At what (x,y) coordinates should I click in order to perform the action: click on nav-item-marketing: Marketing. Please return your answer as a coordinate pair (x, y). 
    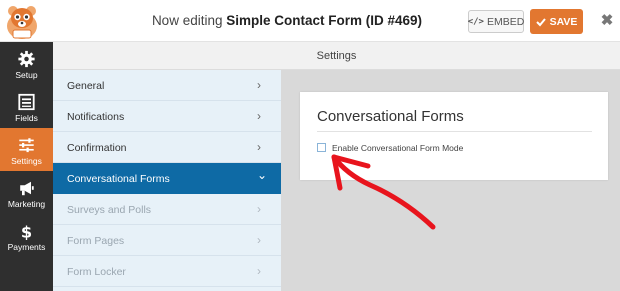
    Looking at the image, I should click on (26, 192).